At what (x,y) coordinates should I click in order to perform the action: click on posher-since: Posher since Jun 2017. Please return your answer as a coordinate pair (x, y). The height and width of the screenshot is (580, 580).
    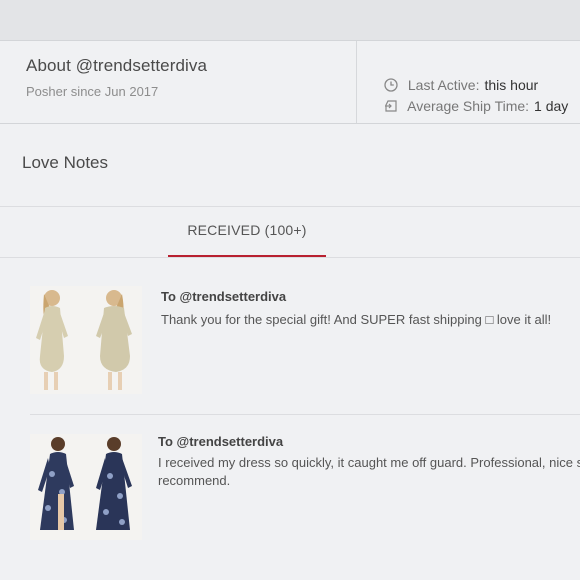
    Looking at the image, I should click on (92, 91).